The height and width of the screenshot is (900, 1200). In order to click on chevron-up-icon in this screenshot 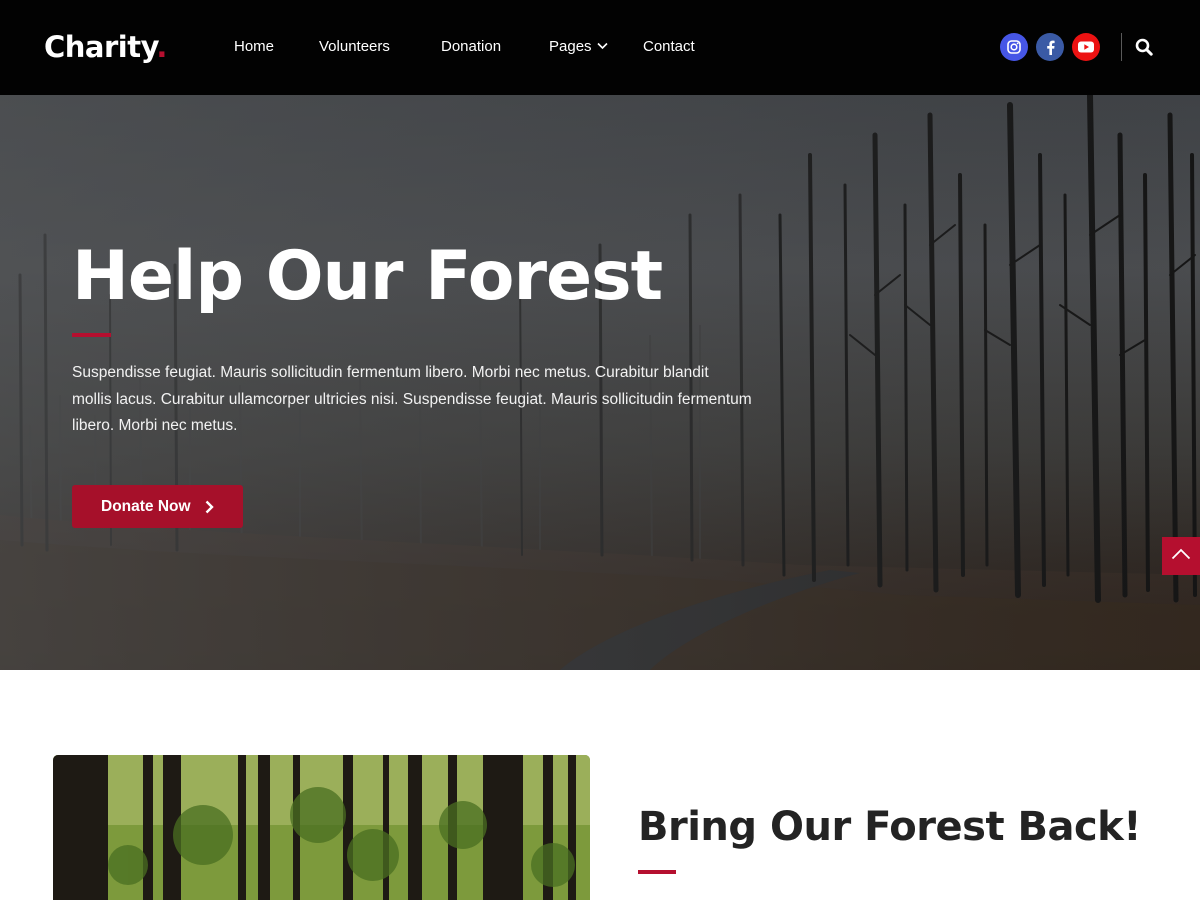, I will do `click(1181, 556)`.